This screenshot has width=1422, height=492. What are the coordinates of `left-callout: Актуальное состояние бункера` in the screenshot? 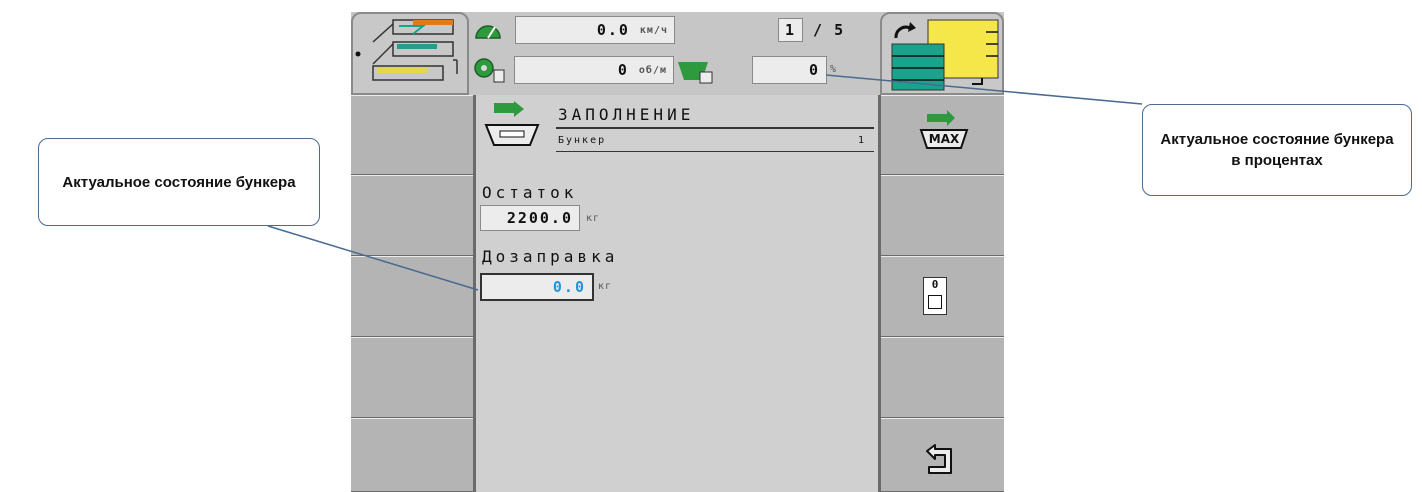 It's located at (179, 182).